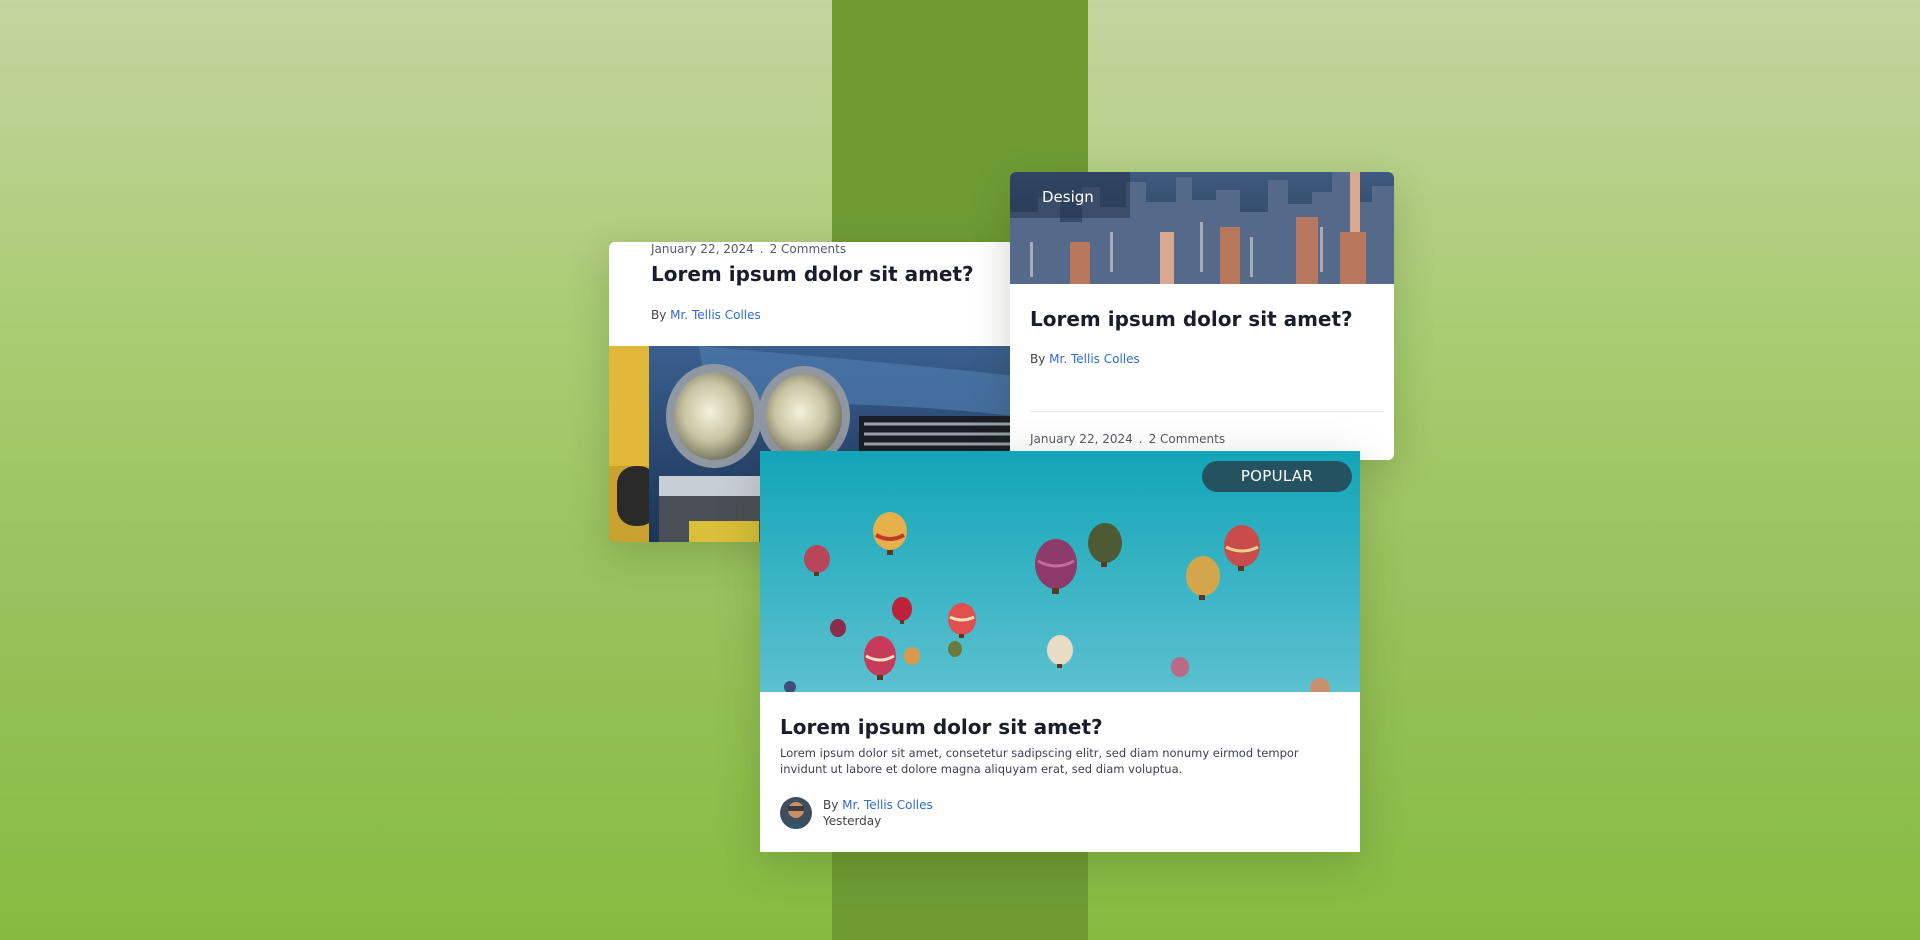  Describe the element at coordinates (852, 821) in the screenshot. I see `post-time: Yesterday` at that location.